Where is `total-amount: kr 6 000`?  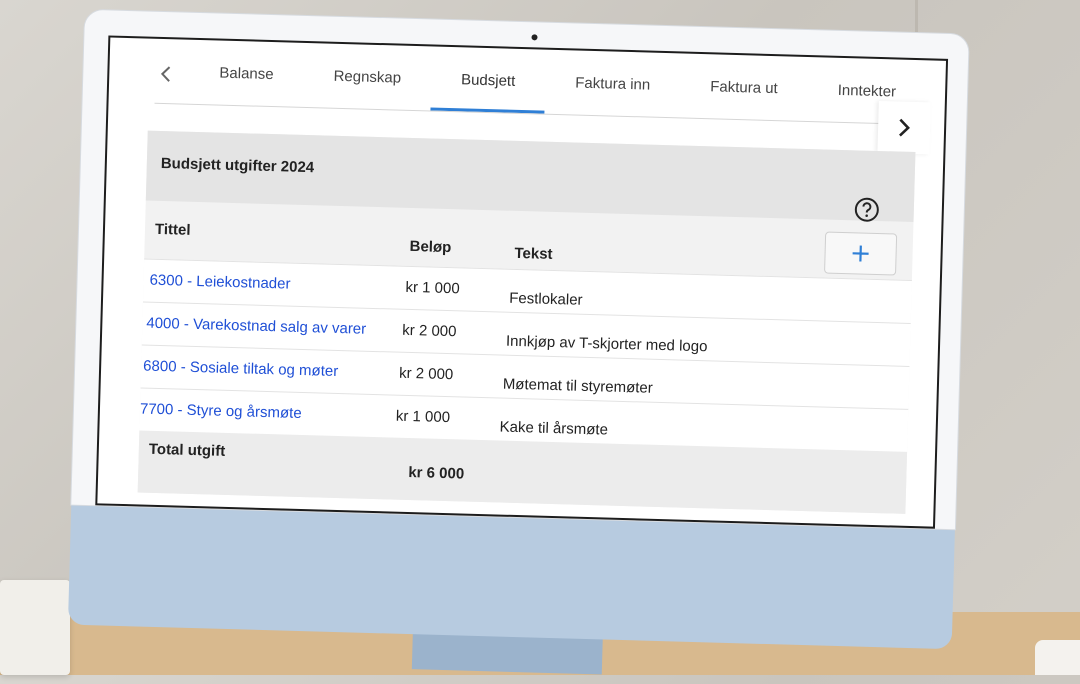
total-amount: kr 6 000 is located at coordinates (436, 473).